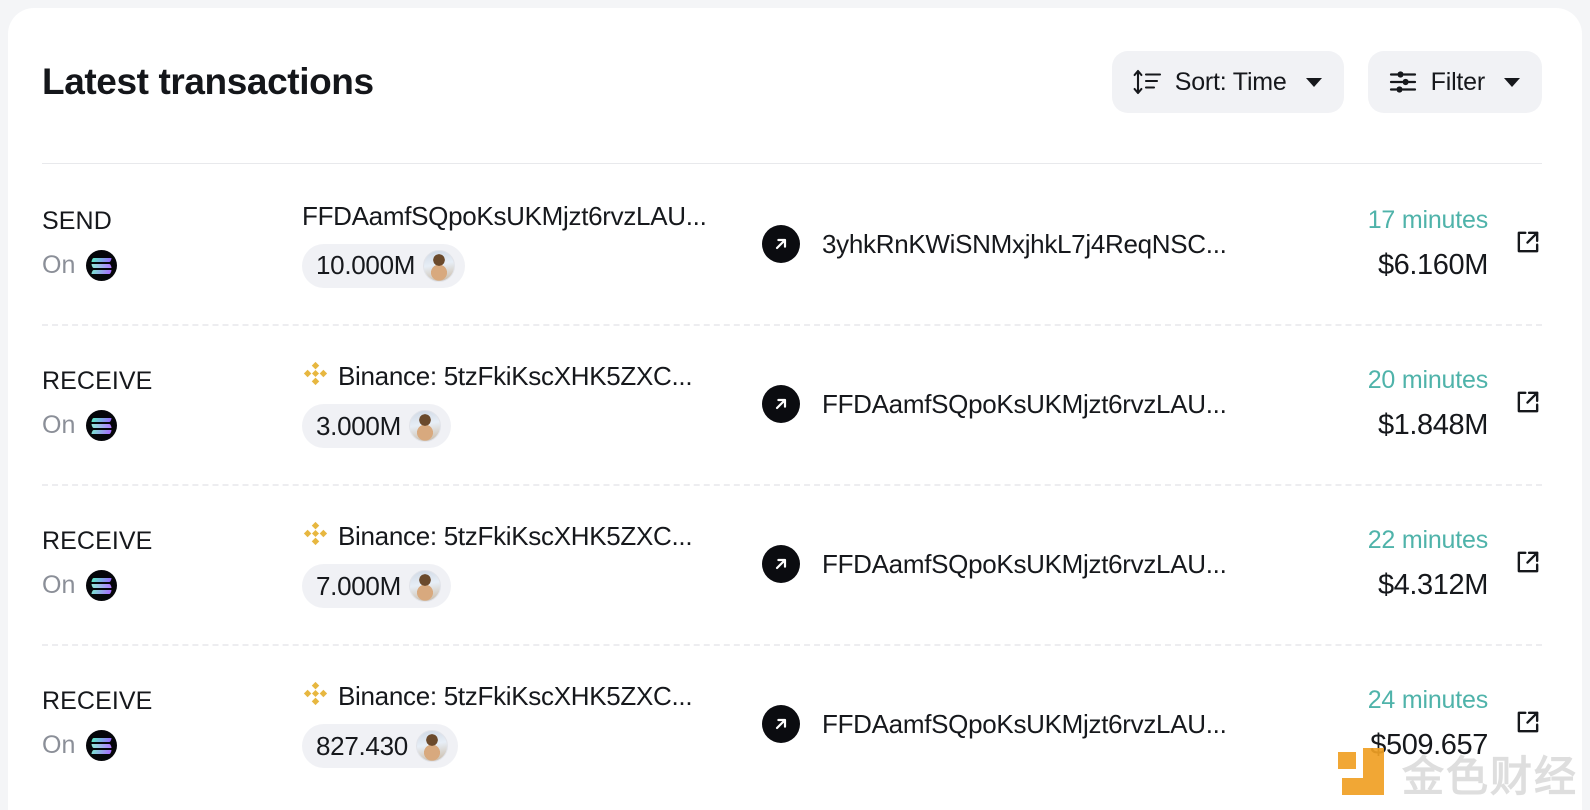 The width and height of the screenshot is (1590, 810). What do you see at coordinates (527, 564) in the screenshot?
I see `from-cell: Binance: 5tzFkiKscXHK5ZXC... 7.000M` at bounding box center [527, 564].